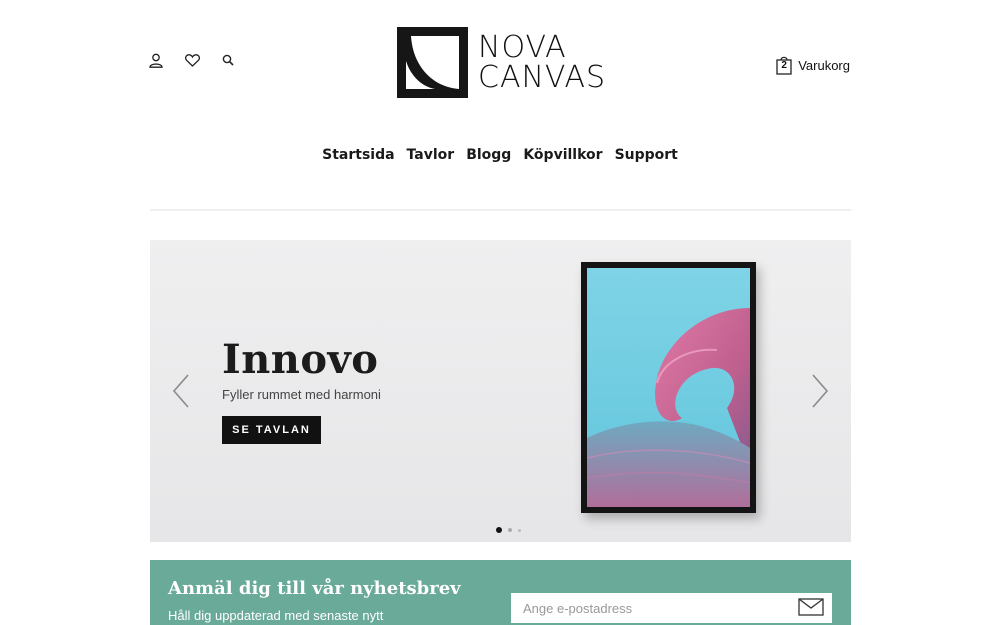  Describe the element at coordinates (276, 615) in the screenshot. I see `newsletter-subtitle: Håll dig uppdaterad med senaste nytt` at that location.